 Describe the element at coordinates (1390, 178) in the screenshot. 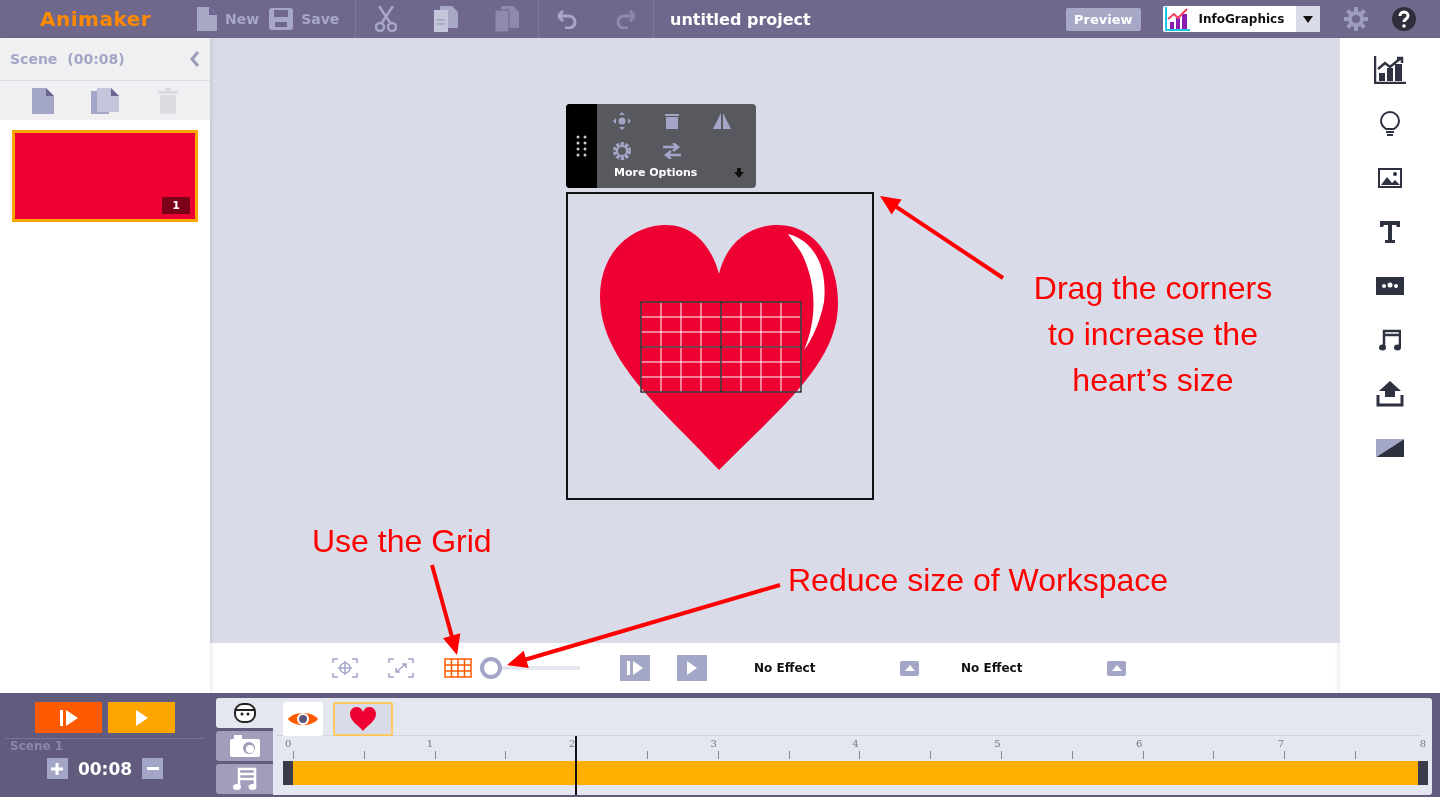

I see `image-icon` at that location.